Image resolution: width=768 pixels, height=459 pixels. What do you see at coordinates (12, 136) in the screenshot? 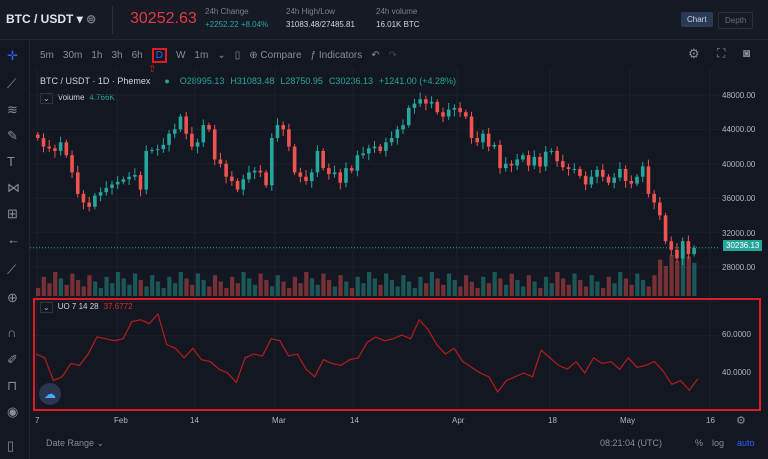
I see `brush-icon: ✎` at bounding box center [12, 136].